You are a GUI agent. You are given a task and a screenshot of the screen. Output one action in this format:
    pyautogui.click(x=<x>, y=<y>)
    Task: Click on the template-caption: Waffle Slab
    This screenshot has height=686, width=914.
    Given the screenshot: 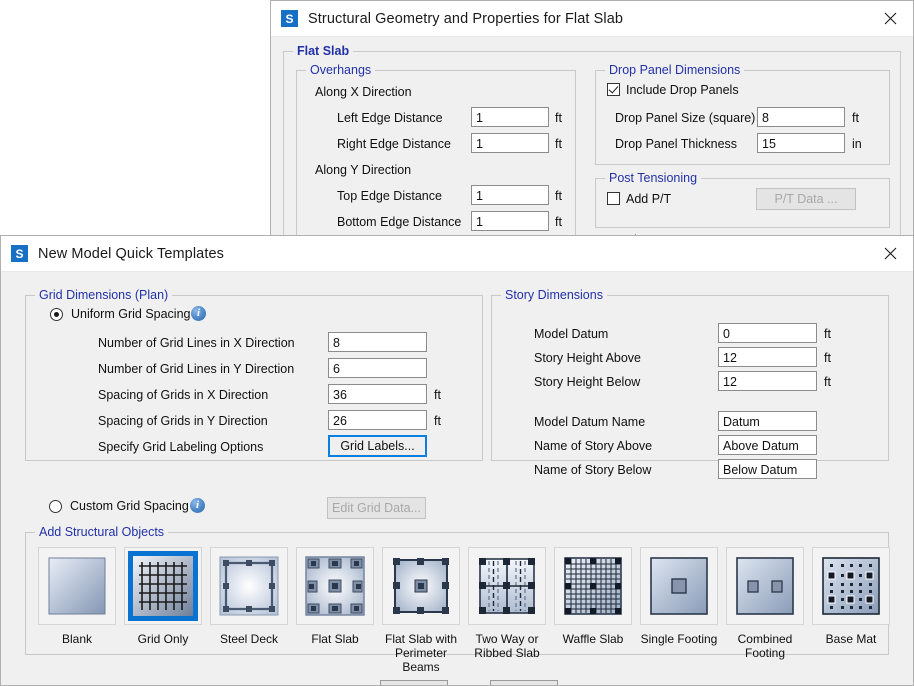 What is the action you would take?
    pyautogui.click(x=593, y=639)
    